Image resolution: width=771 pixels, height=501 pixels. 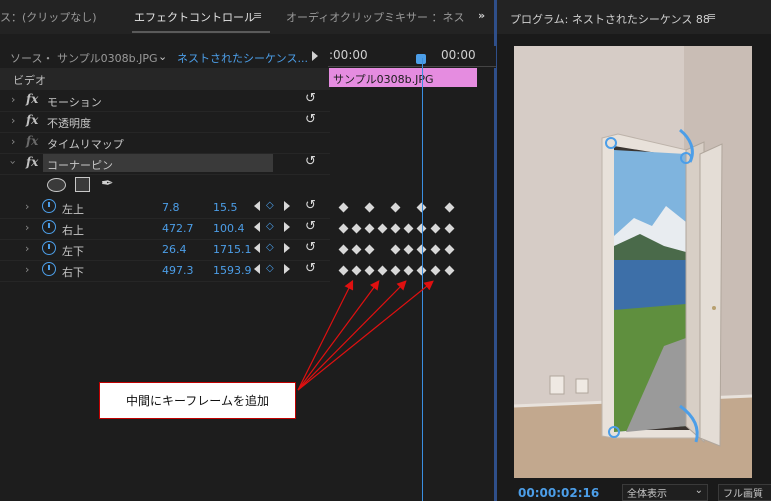 I want to click on quality-dropdown: フル画質, so click(x=744, y=492).